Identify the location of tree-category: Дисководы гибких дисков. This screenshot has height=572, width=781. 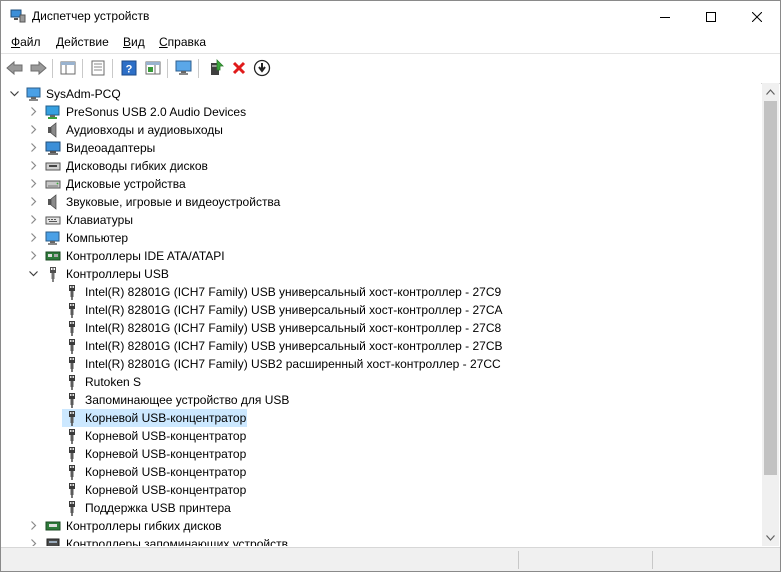
(381, 166).